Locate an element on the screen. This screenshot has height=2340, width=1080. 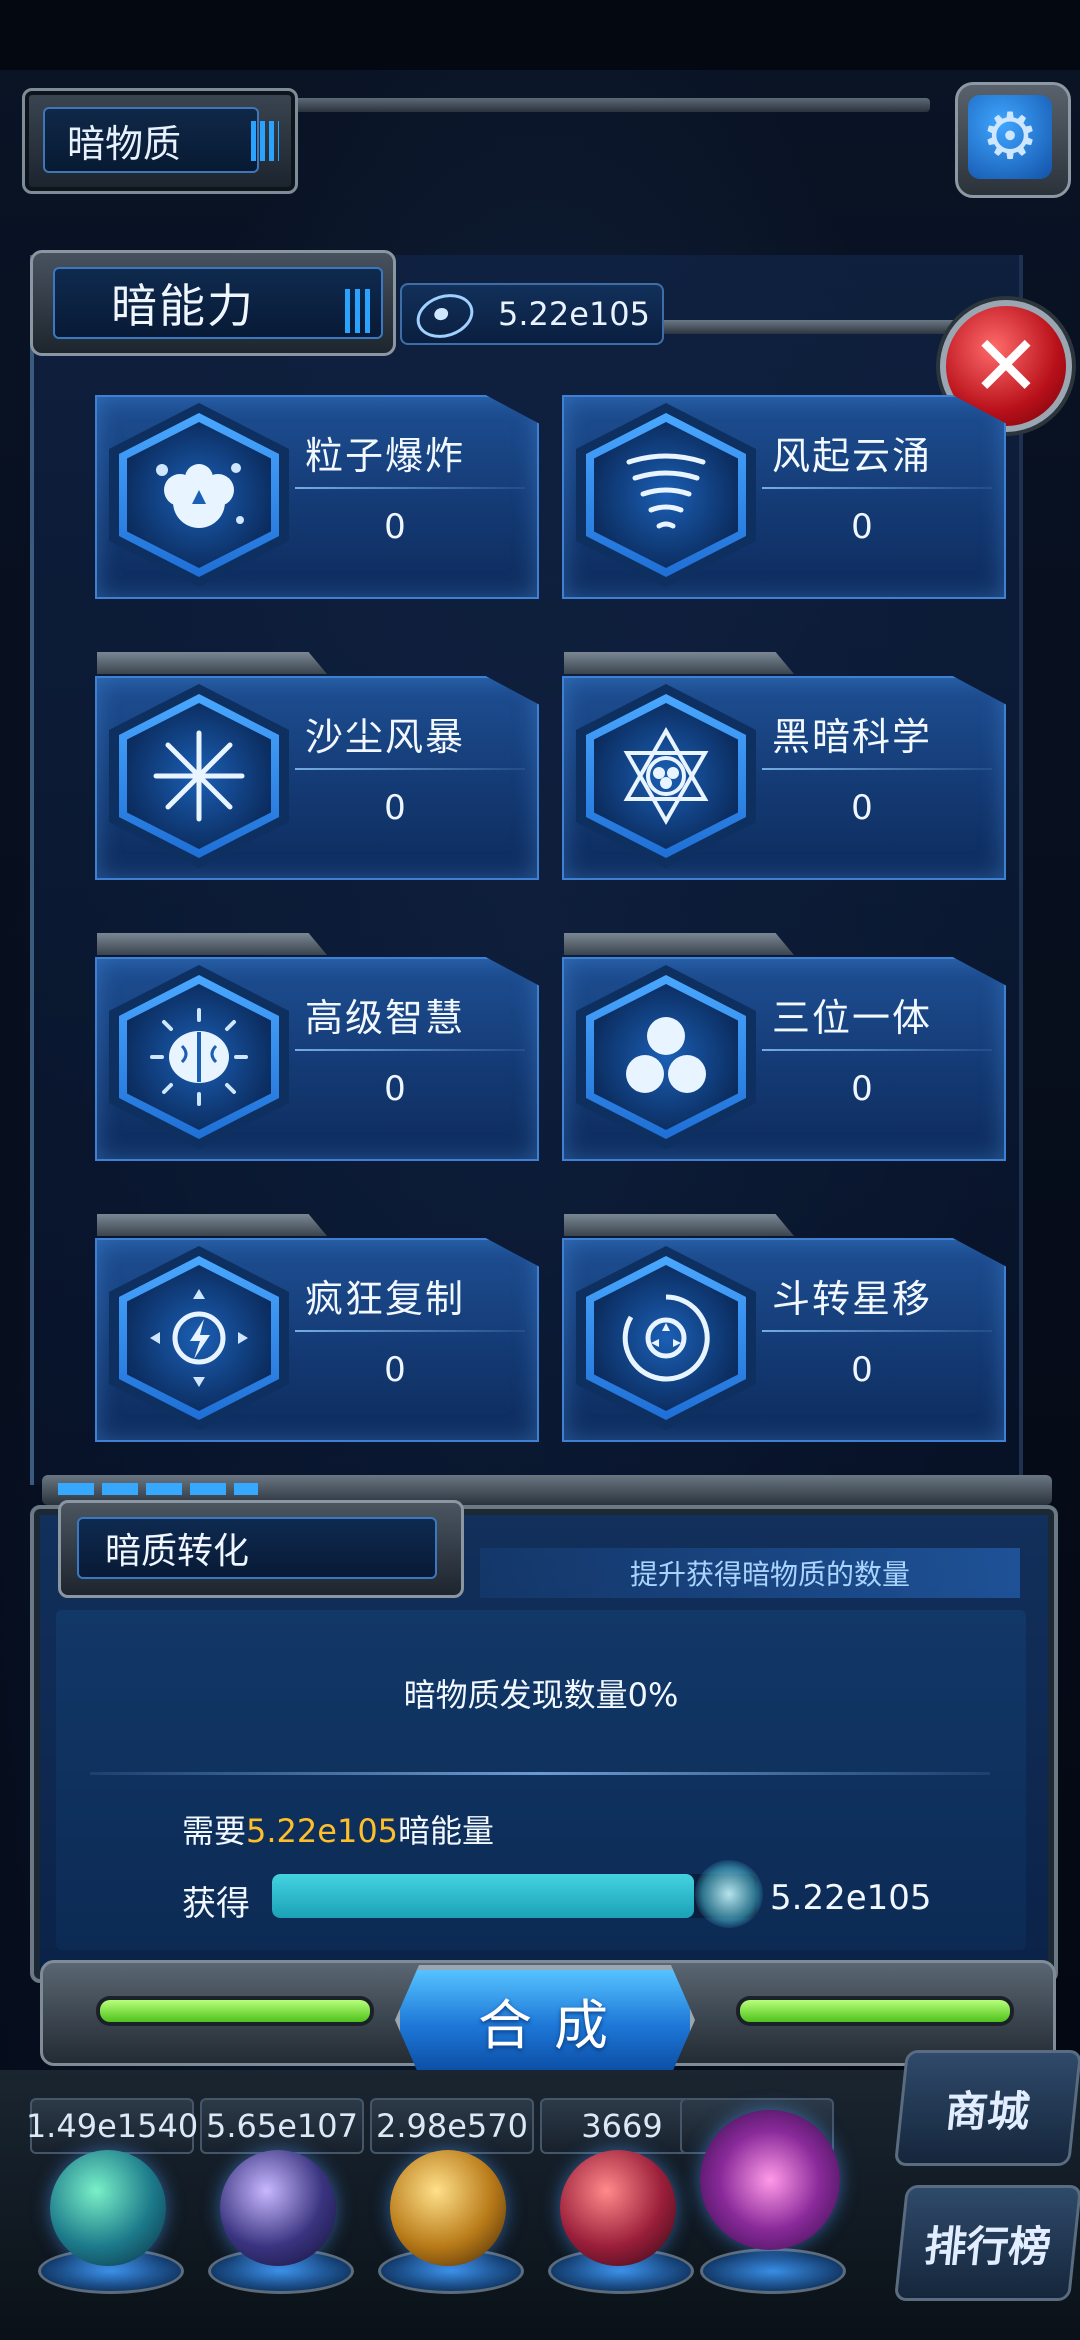
top-rail is located at coordinates (610, 105).